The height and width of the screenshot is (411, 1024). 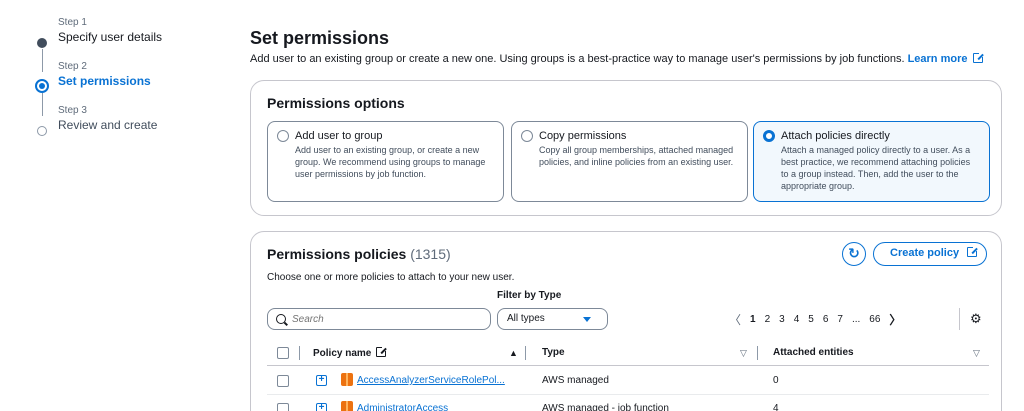 I want to click on attached-entities: 4, so click(x=776, y=407).